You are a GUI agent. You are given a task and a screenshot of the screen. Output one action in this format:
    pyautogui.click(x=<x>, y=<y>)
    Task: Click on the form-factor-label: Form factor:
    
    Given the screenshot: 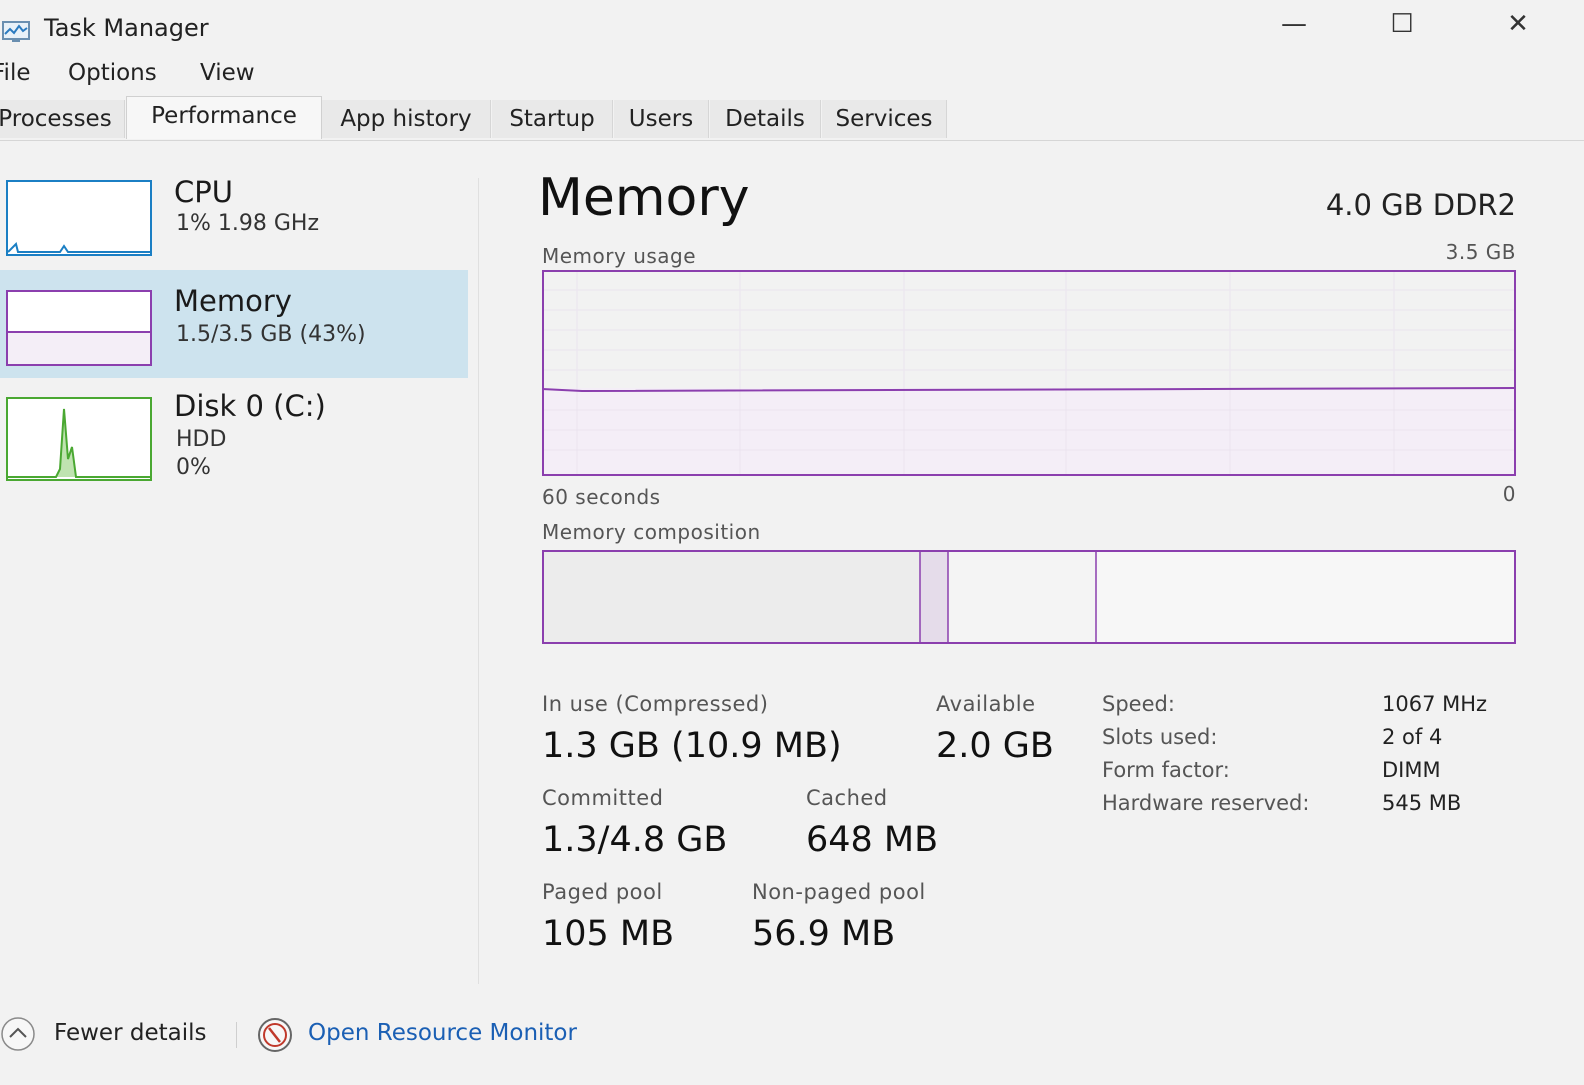 What is the action you would take?
    pyautogui.click(x=1166, y=770)
    